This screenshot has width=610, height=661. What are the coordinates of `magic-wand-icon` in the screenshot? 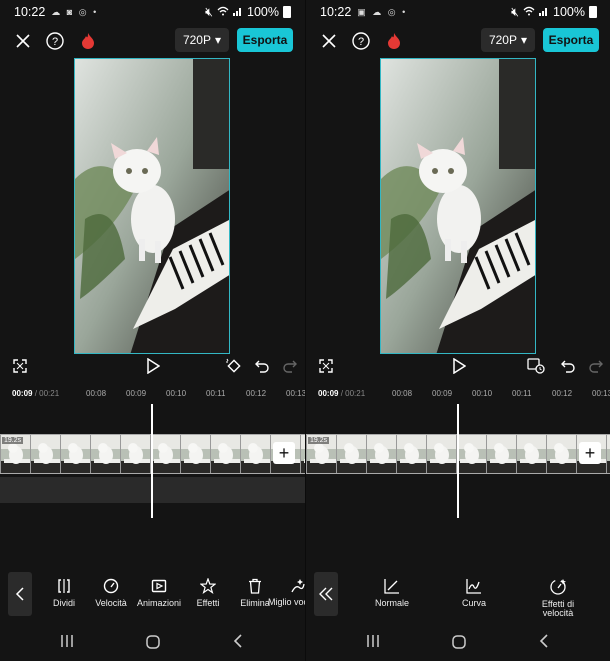 It's located at (234, 366).